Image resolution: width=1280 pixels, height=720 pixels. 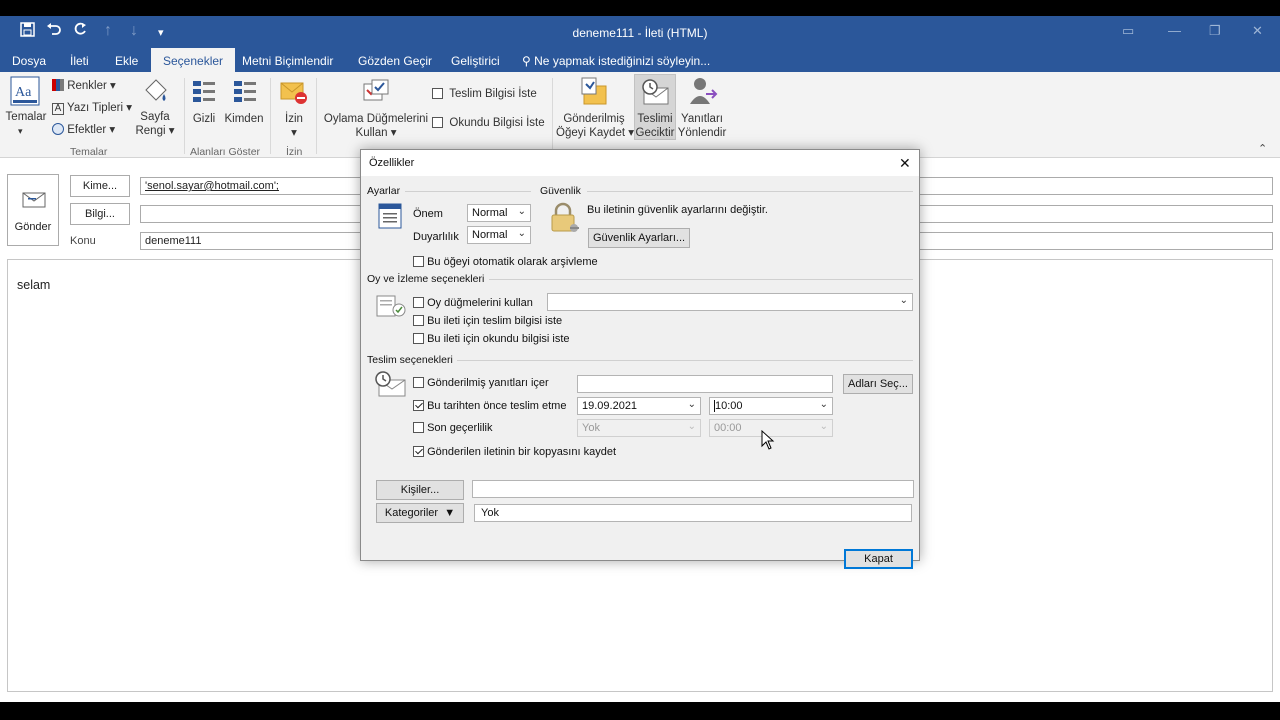 What do you see at coordinates (390, 217) in the screenshot?
I see `settings-icon` at bounding box center [390, 217].